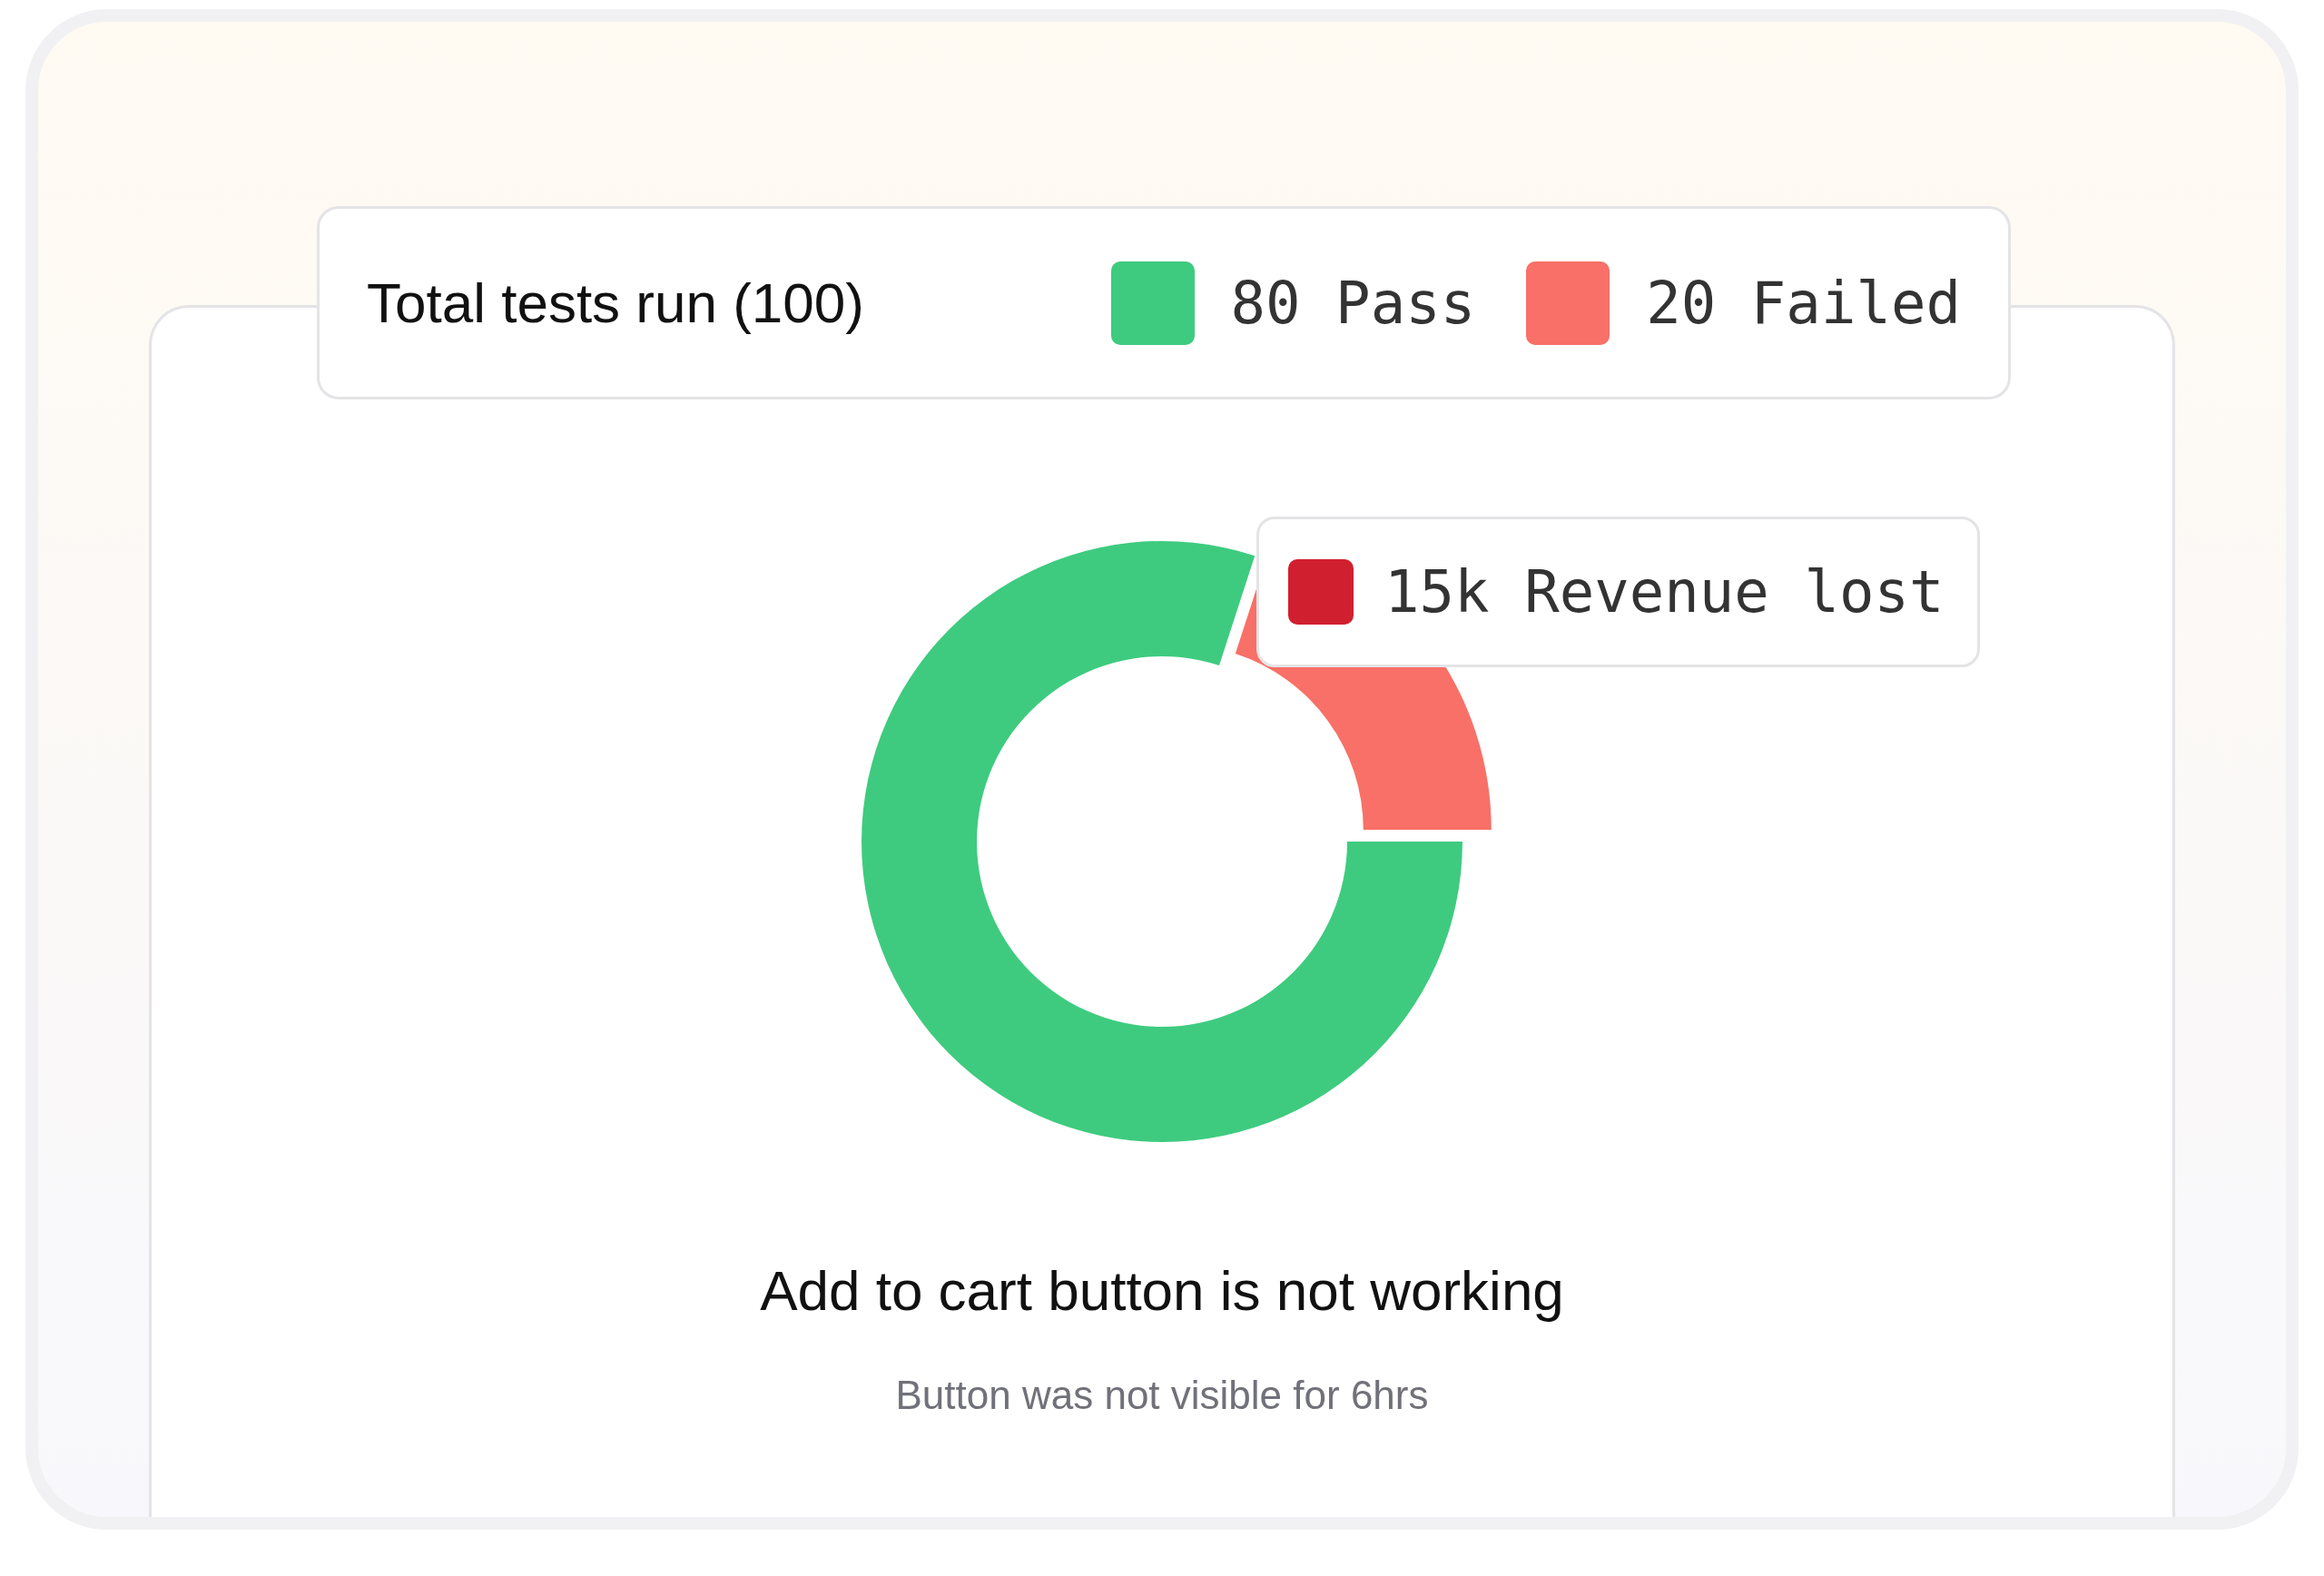  I want to click on legend-label: 20 Failed, so click(1803, 303).